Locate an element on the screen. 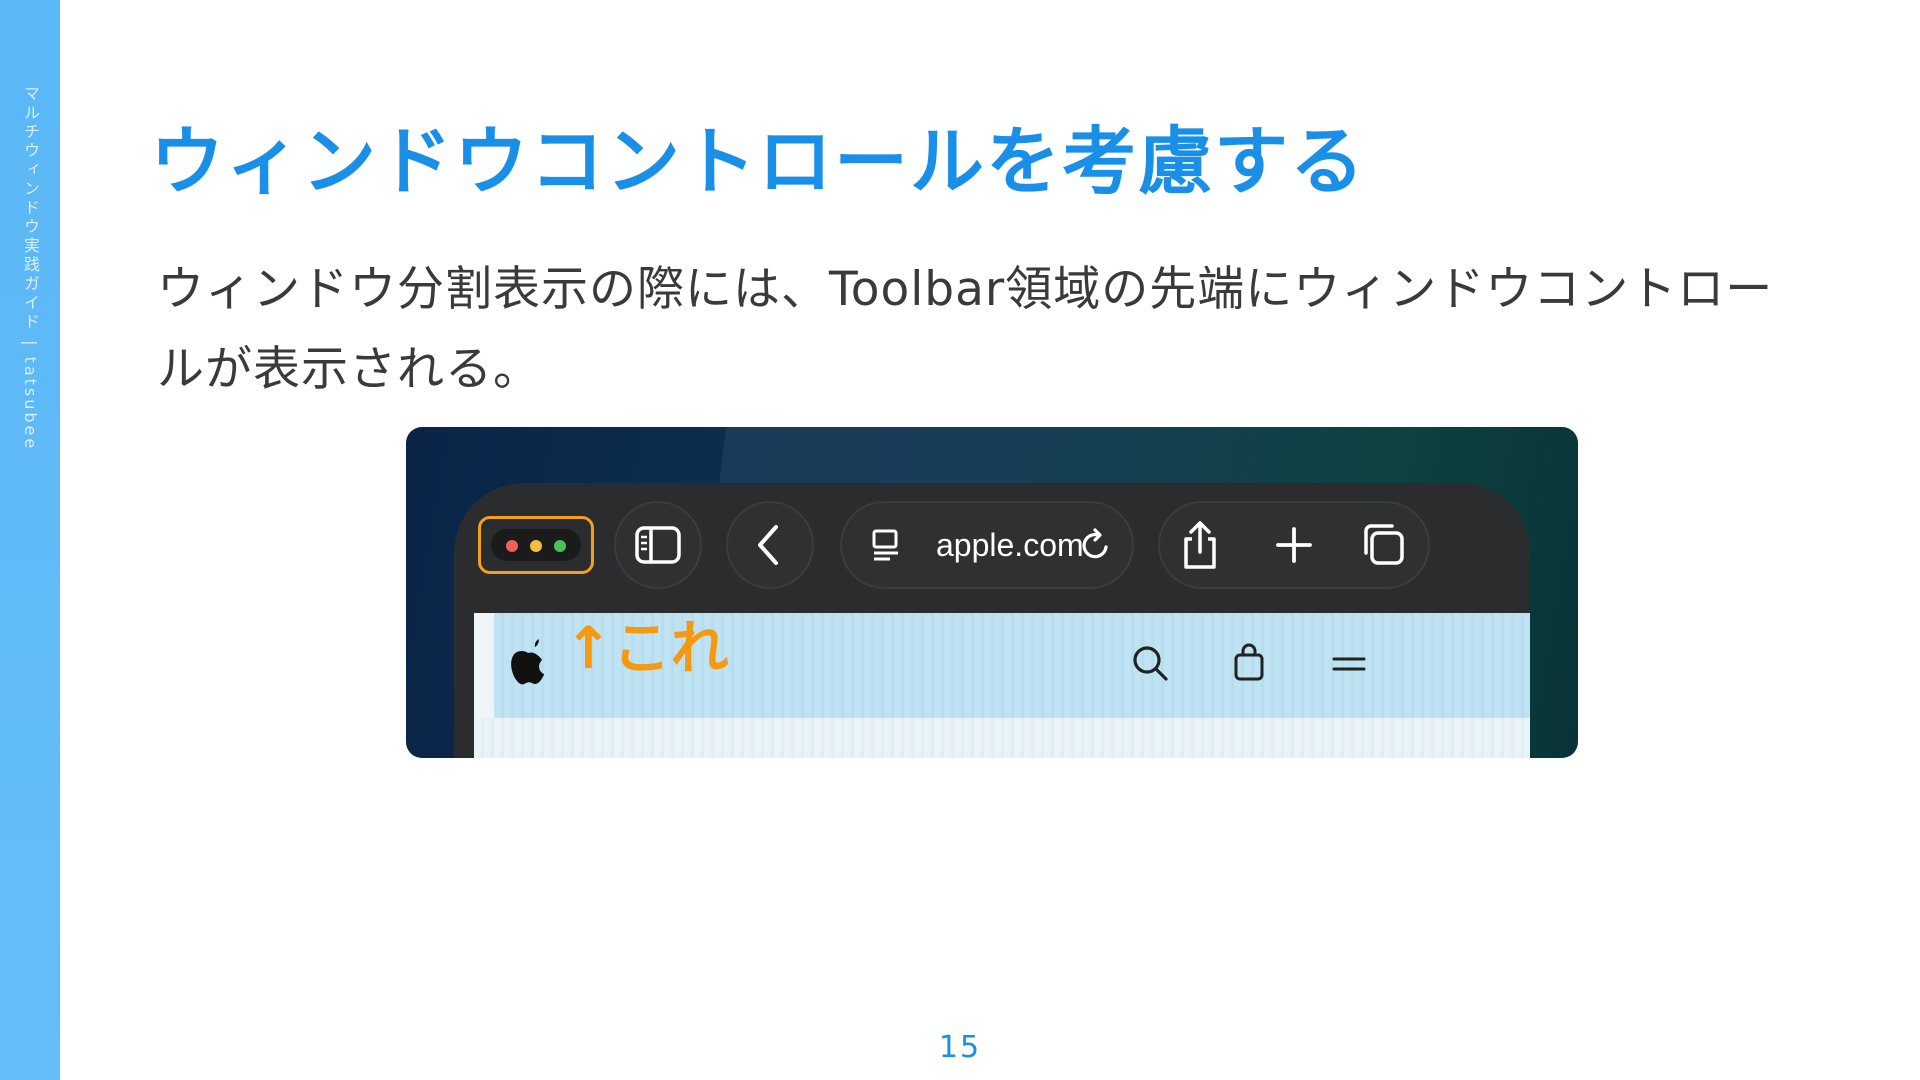 This screenshot has width=1920, height=1080. page-icon is located at coordinates (885, 545).